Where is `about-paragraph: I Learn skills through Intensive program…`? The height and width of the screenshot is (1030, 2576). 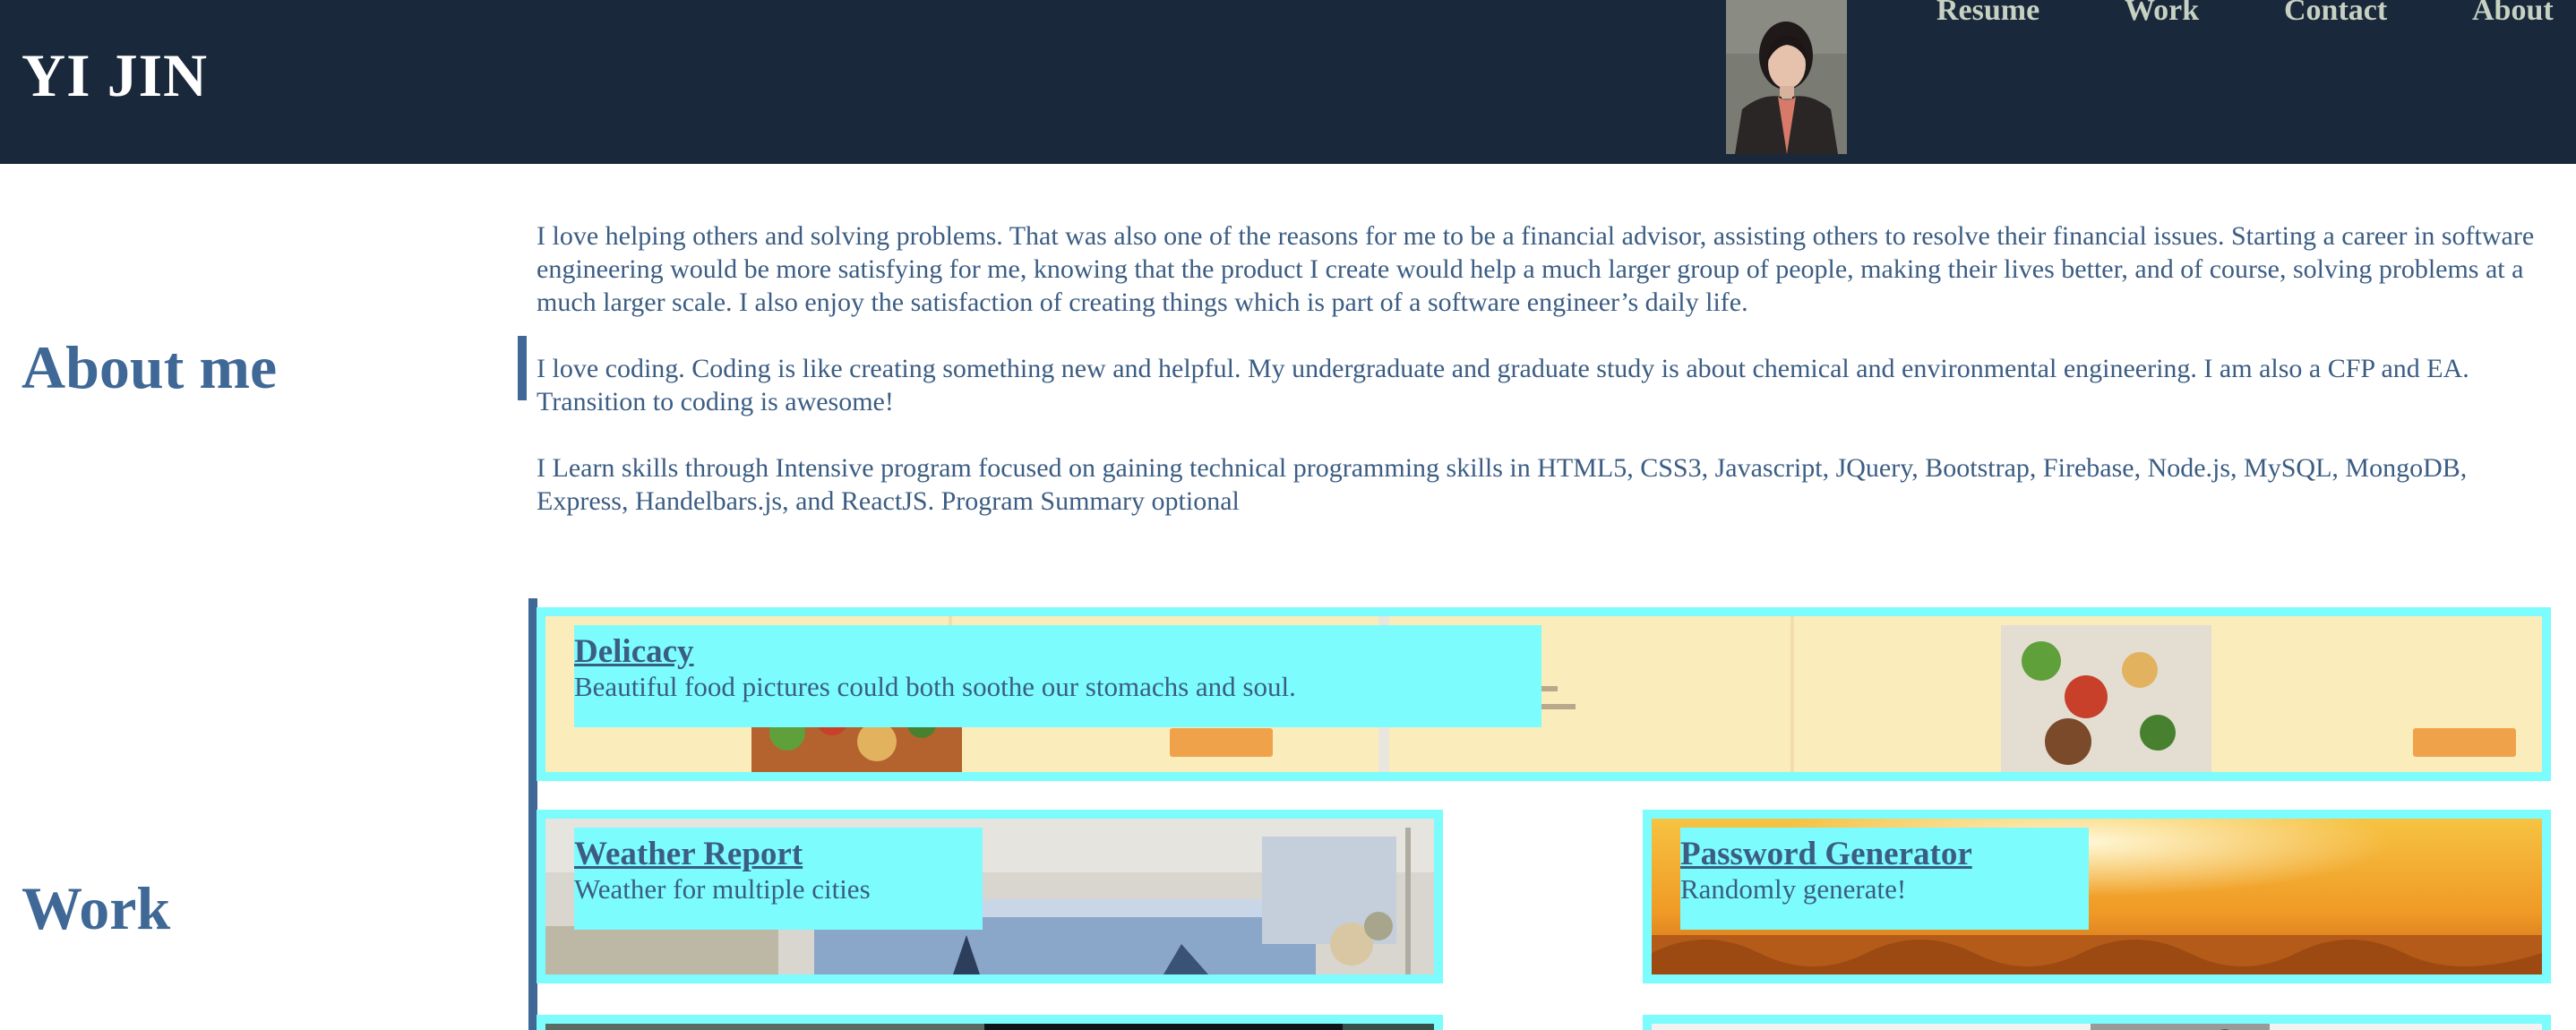 about-paragraph: I Learn skills through Intensive program… is located at coordinates (1502, 484).